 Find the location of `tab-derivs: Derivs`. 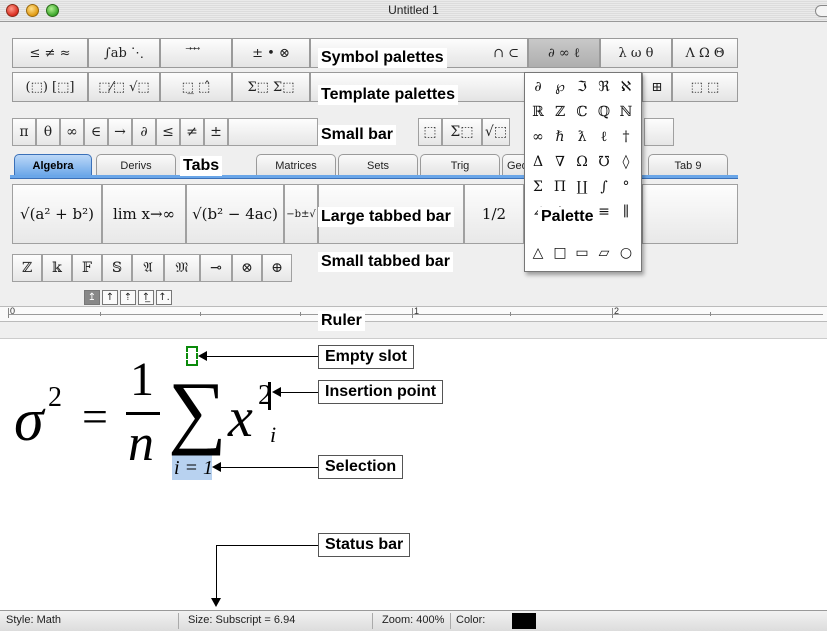

tab-derivs: Derivs is located at coordinates (136, 165).